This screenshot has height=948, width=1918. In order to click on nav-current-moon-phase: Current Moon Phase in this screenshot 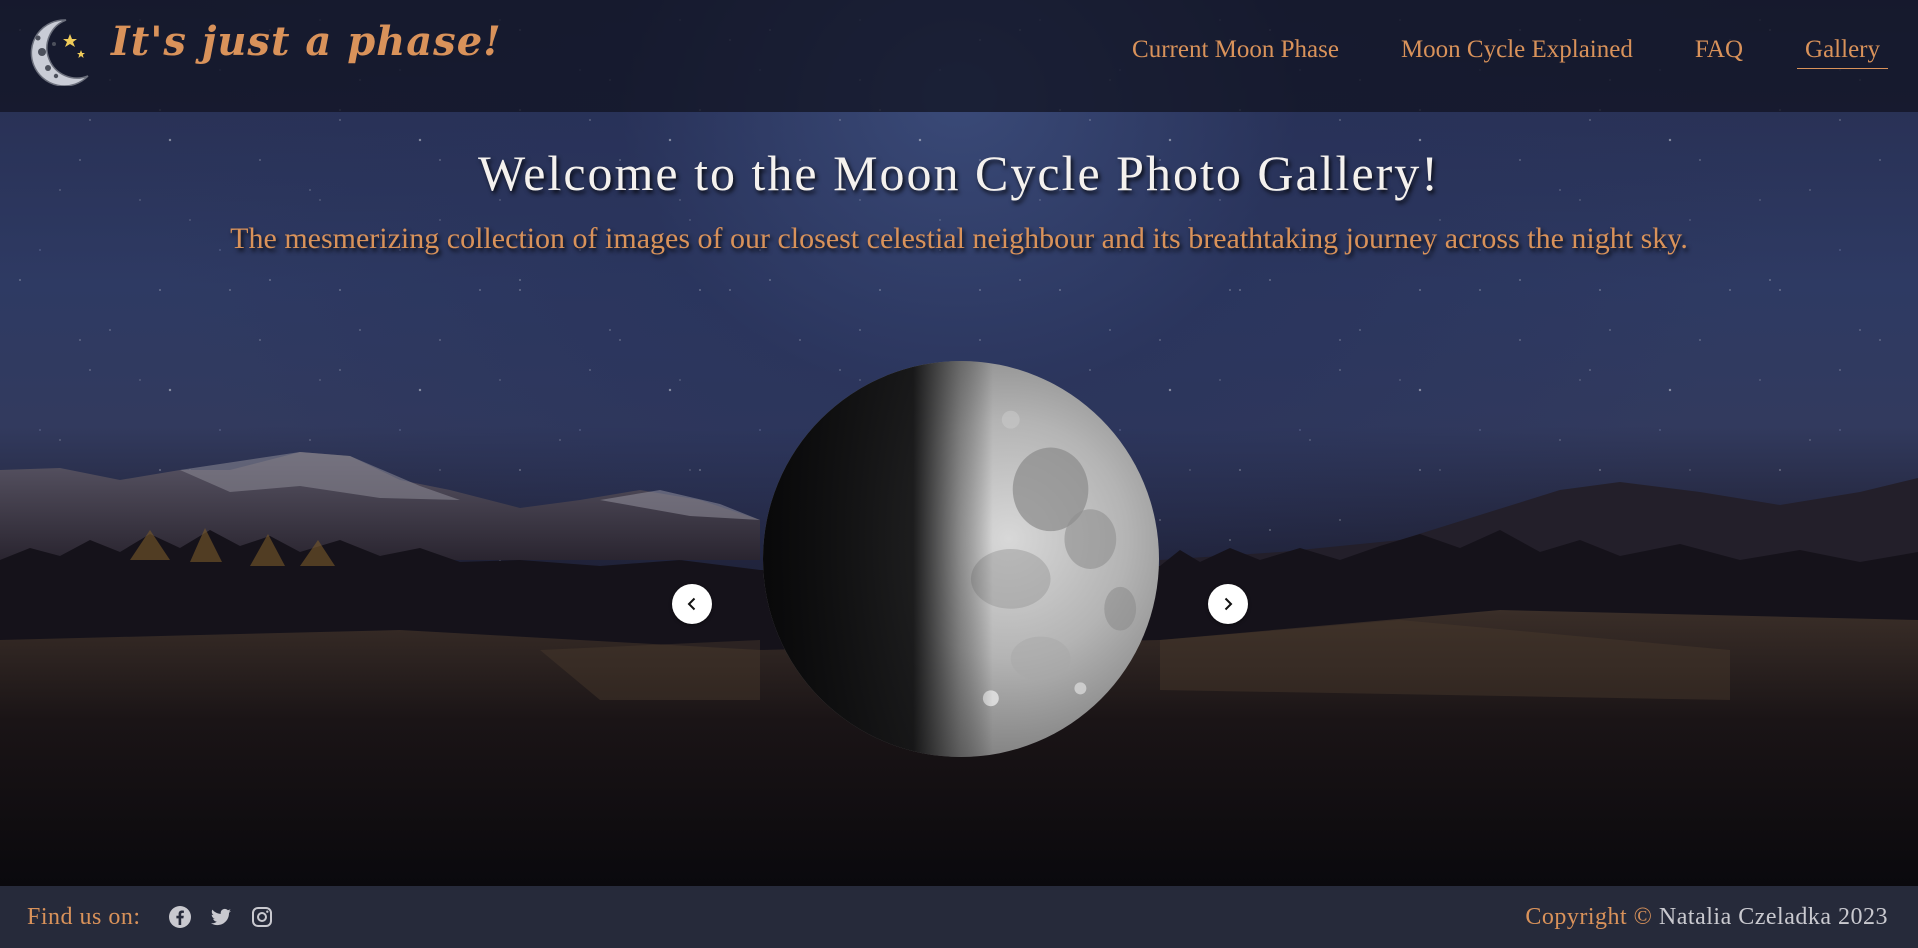, I will do `click(1235, 52)`.